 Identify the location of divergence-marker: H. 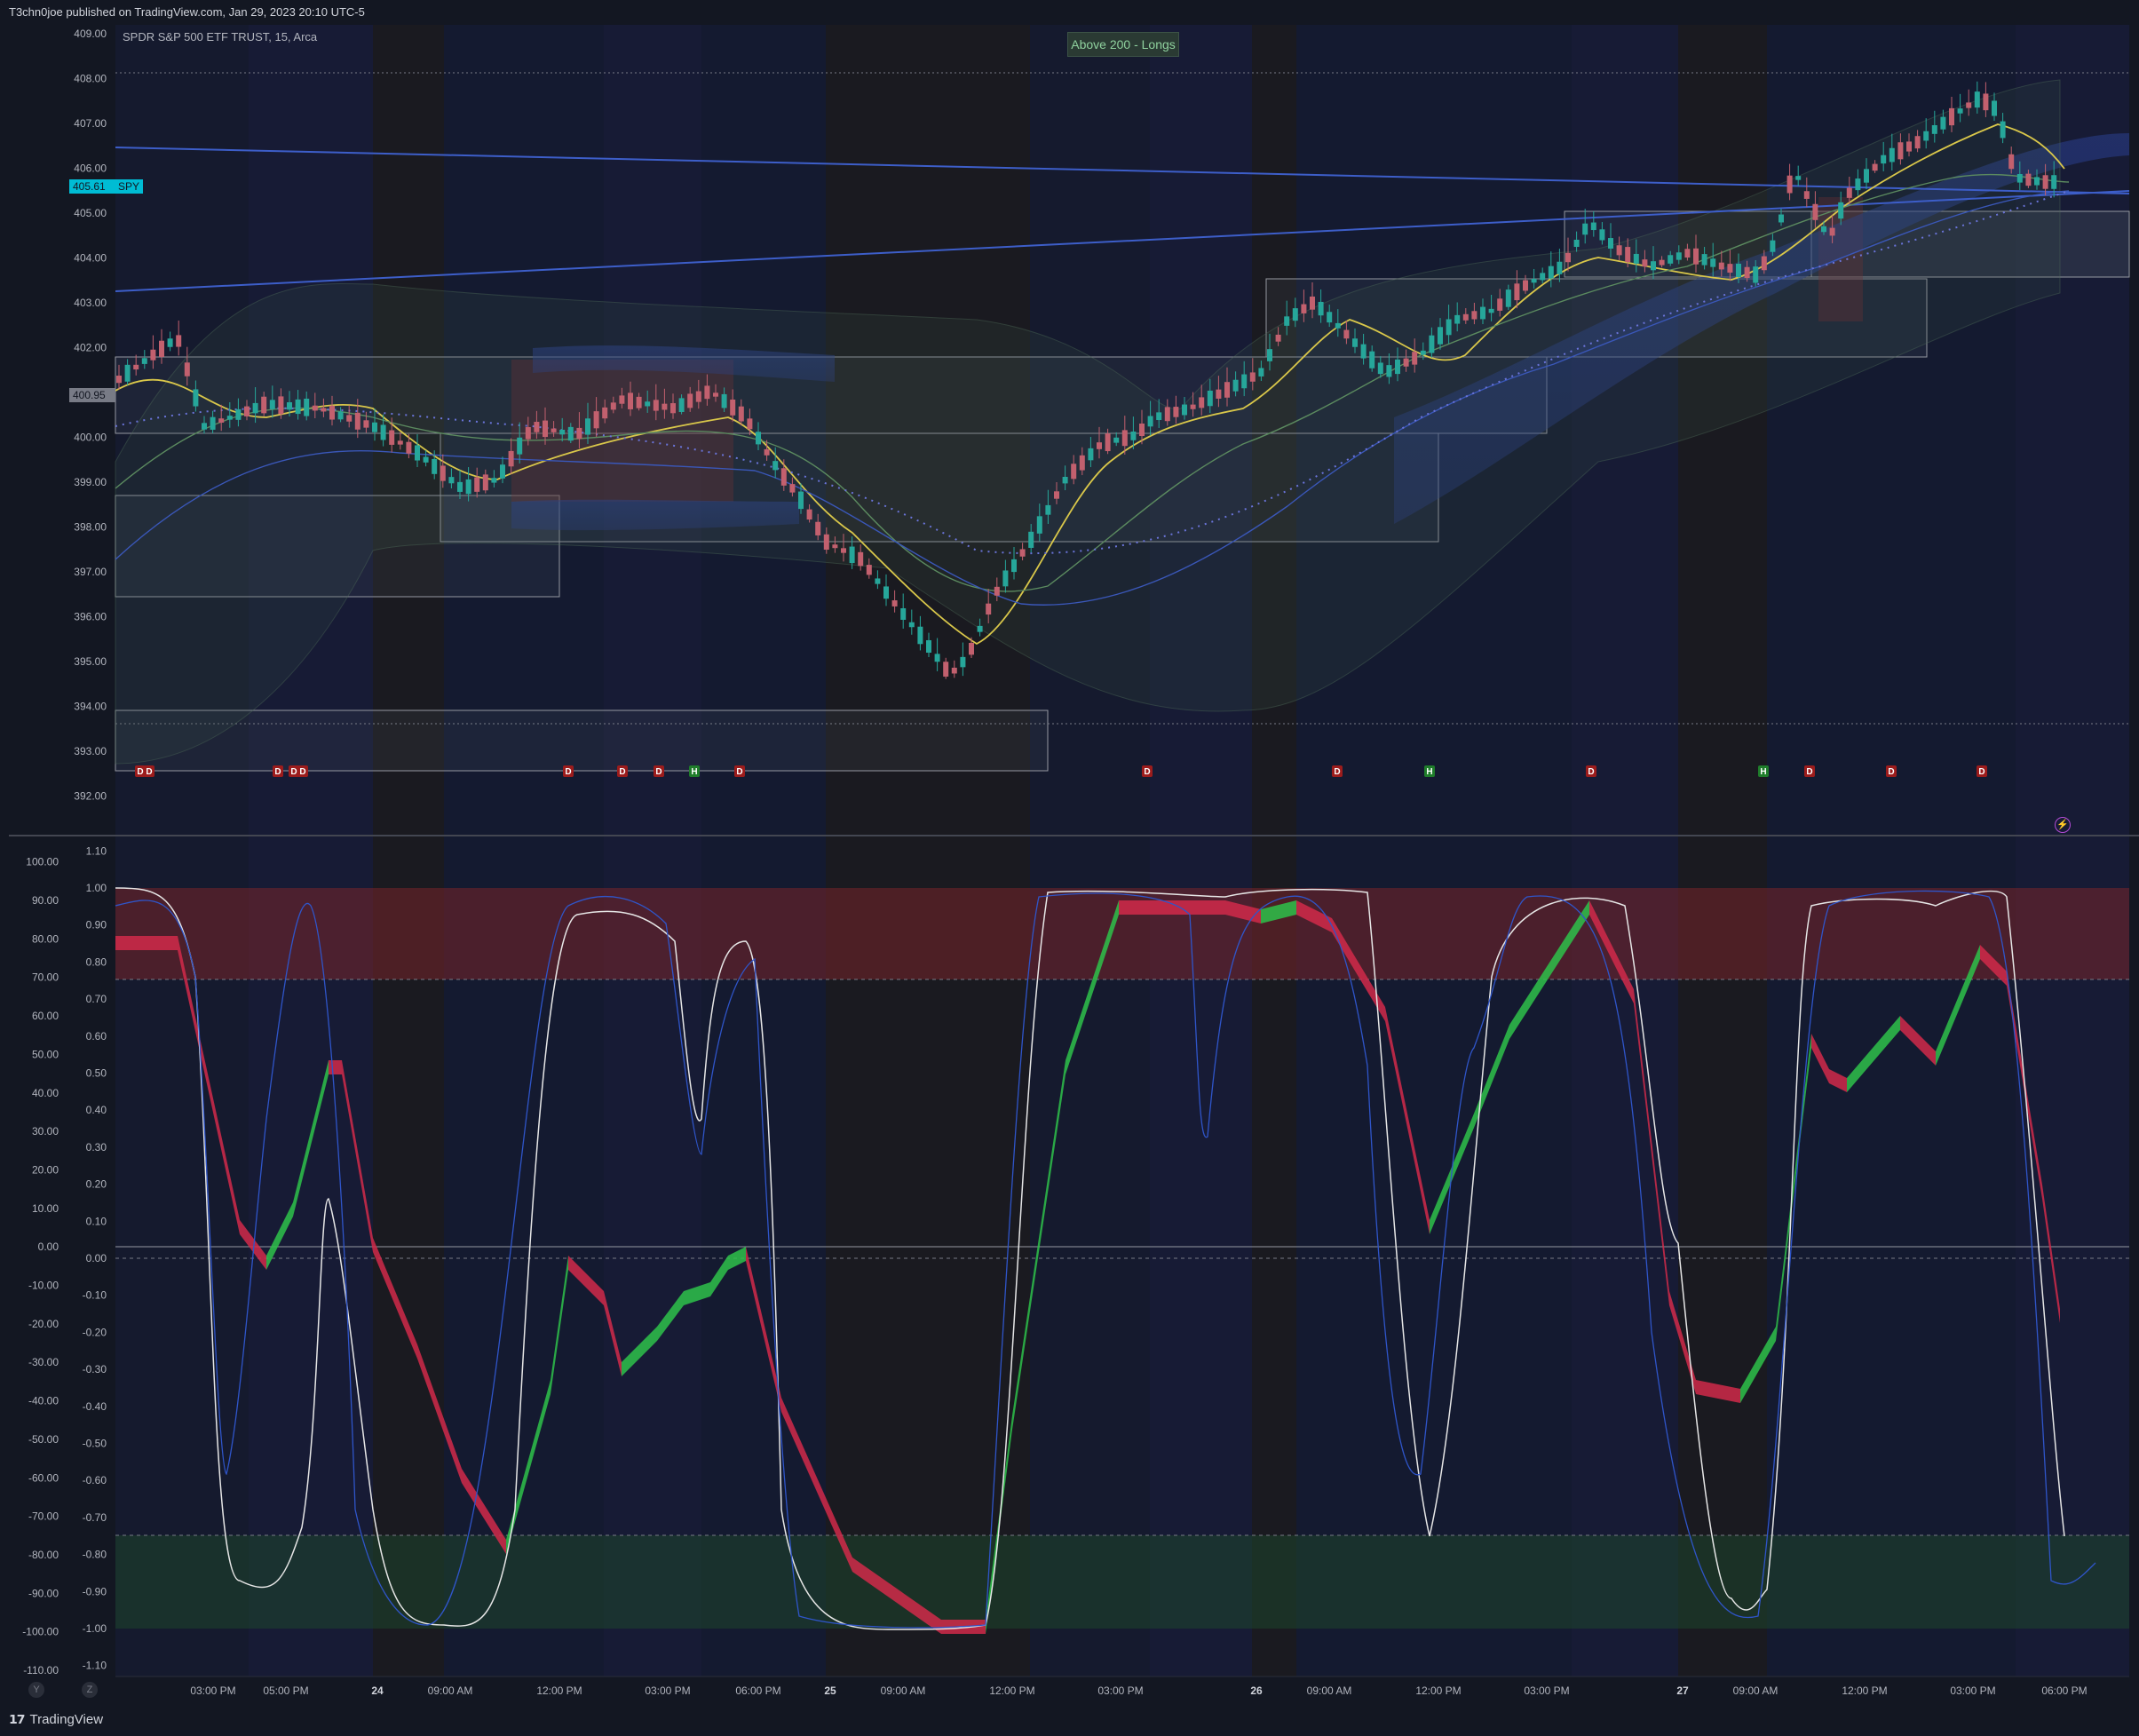
(694, 771).